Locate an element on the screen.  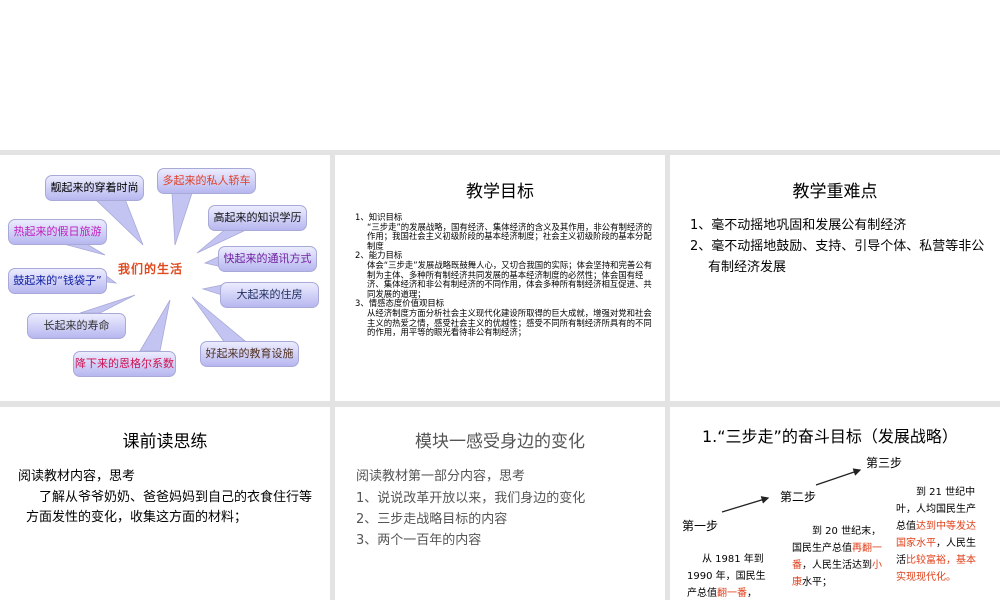
list-item: 3、两个一百年的内容 is located at coordinates (419, 540).